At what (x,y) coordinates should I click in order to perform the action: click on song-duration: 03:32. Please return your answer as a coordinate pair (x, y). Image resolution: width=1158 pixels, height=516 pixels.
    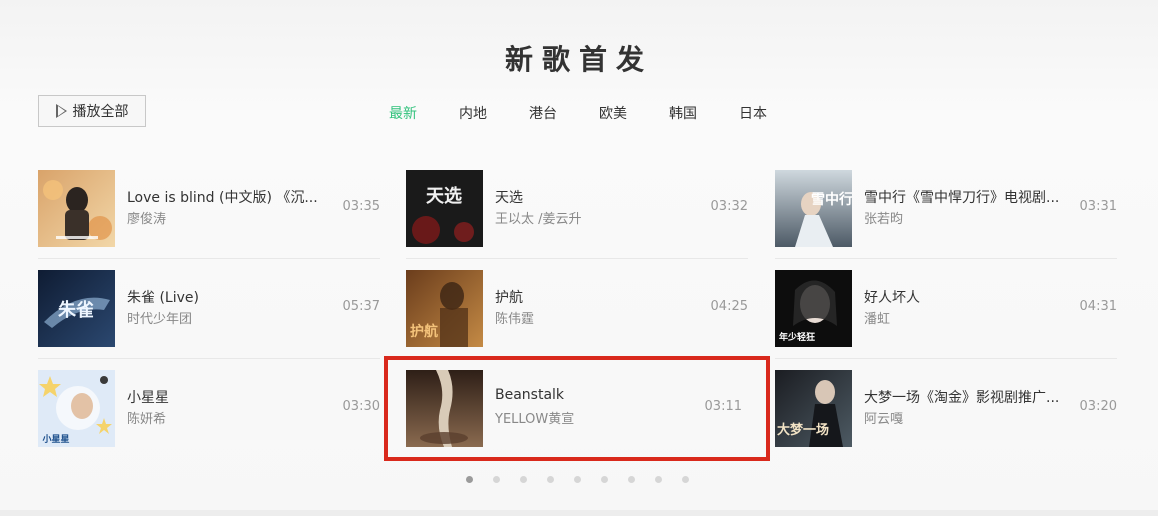
    Looking at the image, I should click on (729, 206).